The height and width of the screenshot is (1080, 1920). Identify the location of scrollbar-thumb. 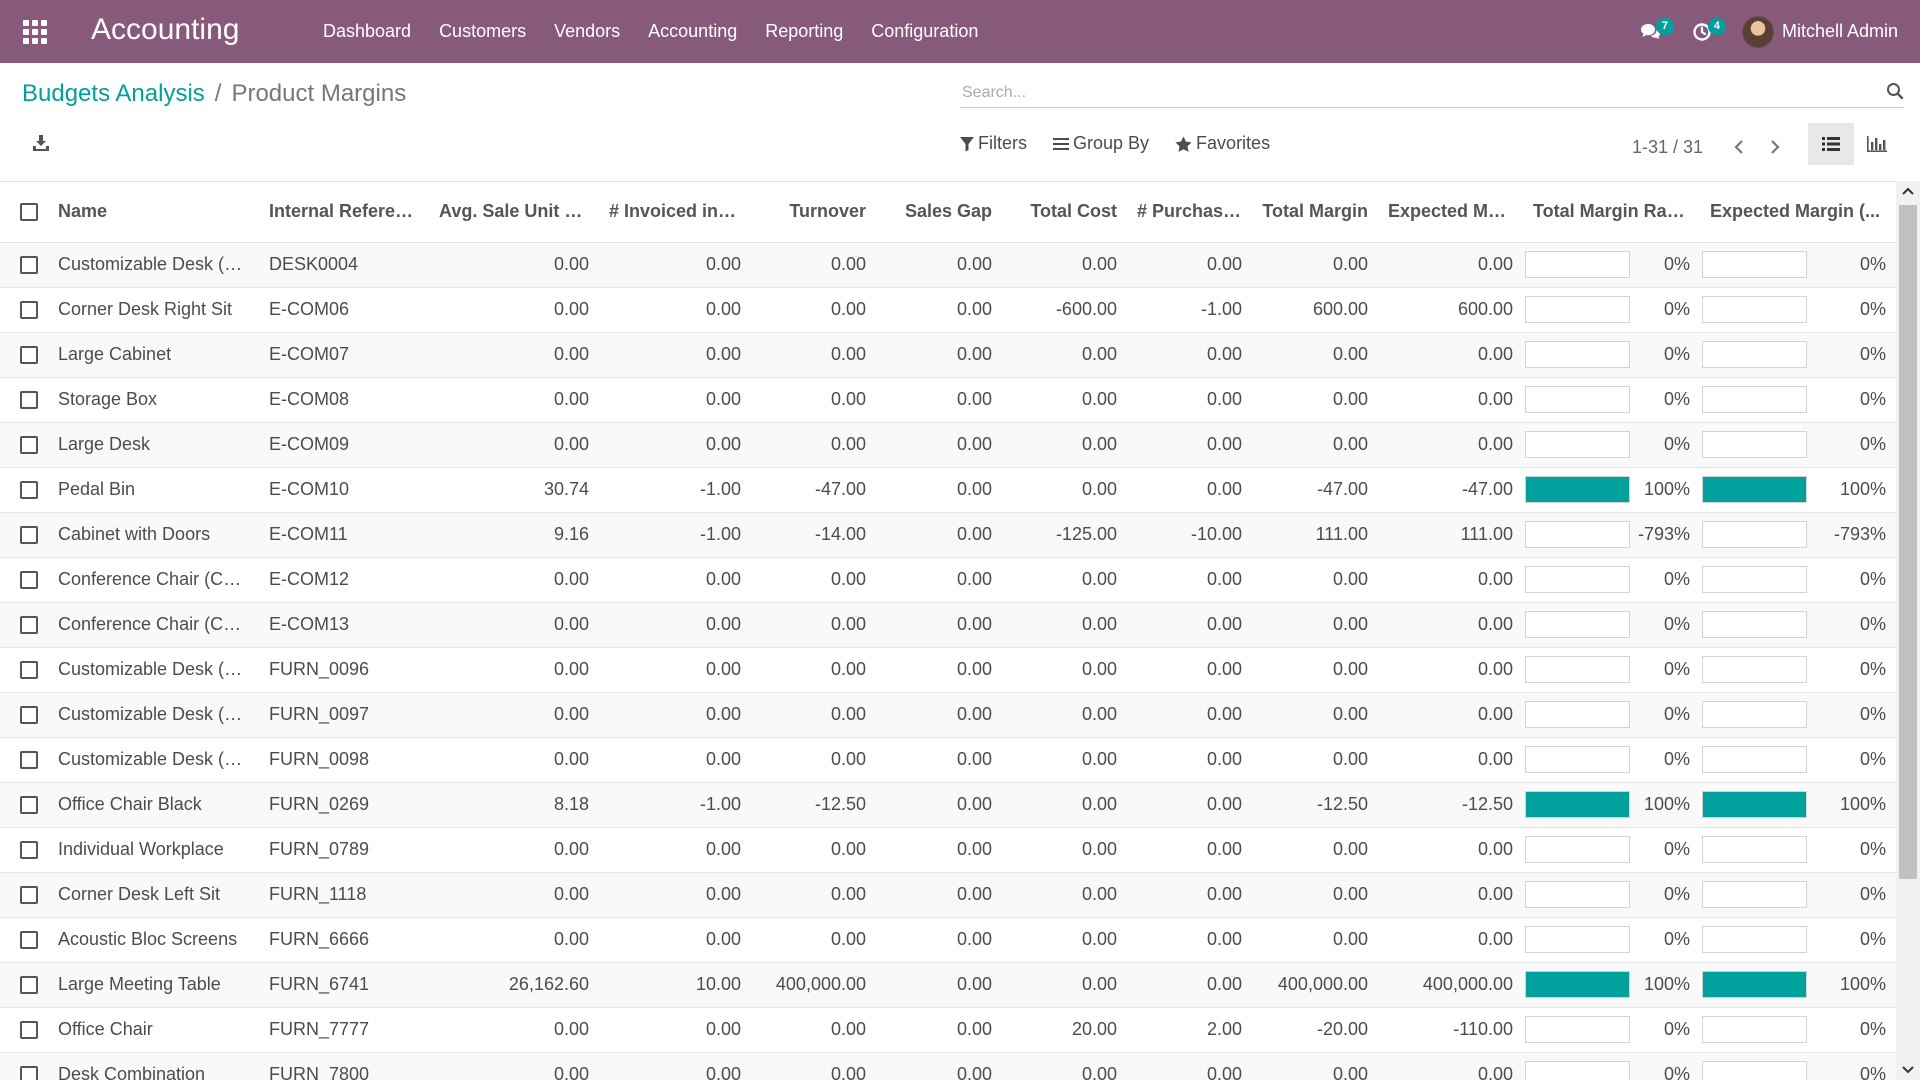
(1908, 542).